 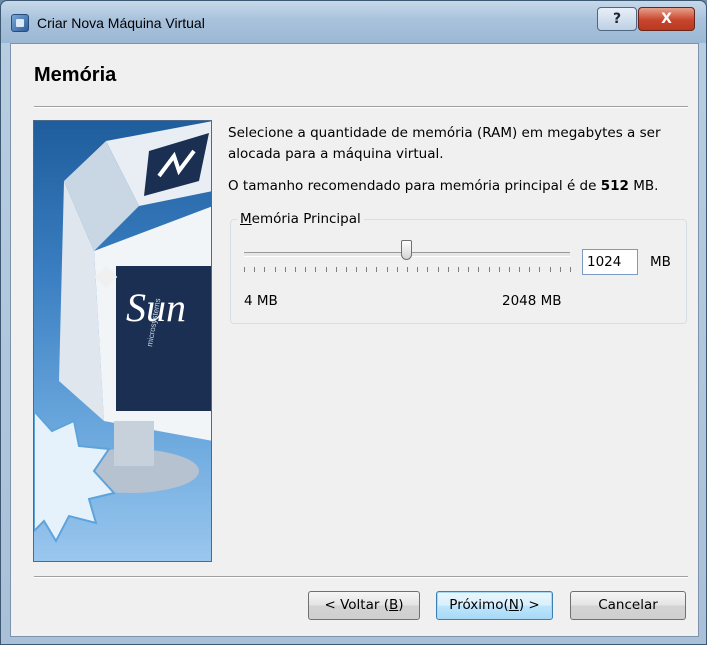 What do you see at coordinates (628, 605) in the screenshot?
I see `cancel-button: Cancelar` at bounding box center [628, 605].